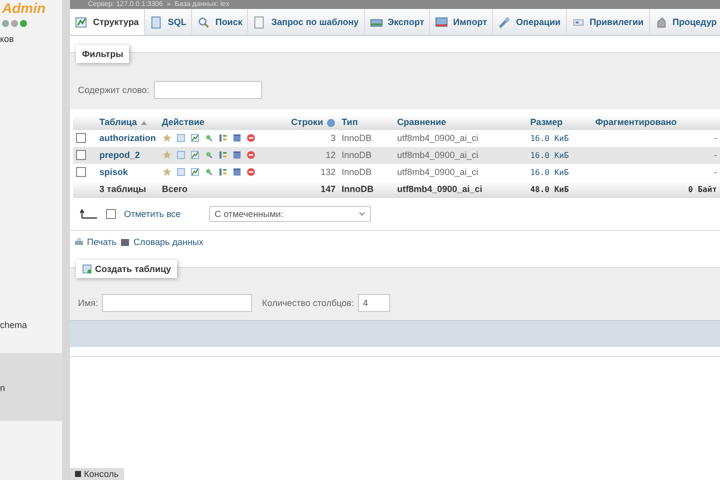 This screenshot has width=720, height=480. I want to click on table-cell: 12, so click(301, 155).